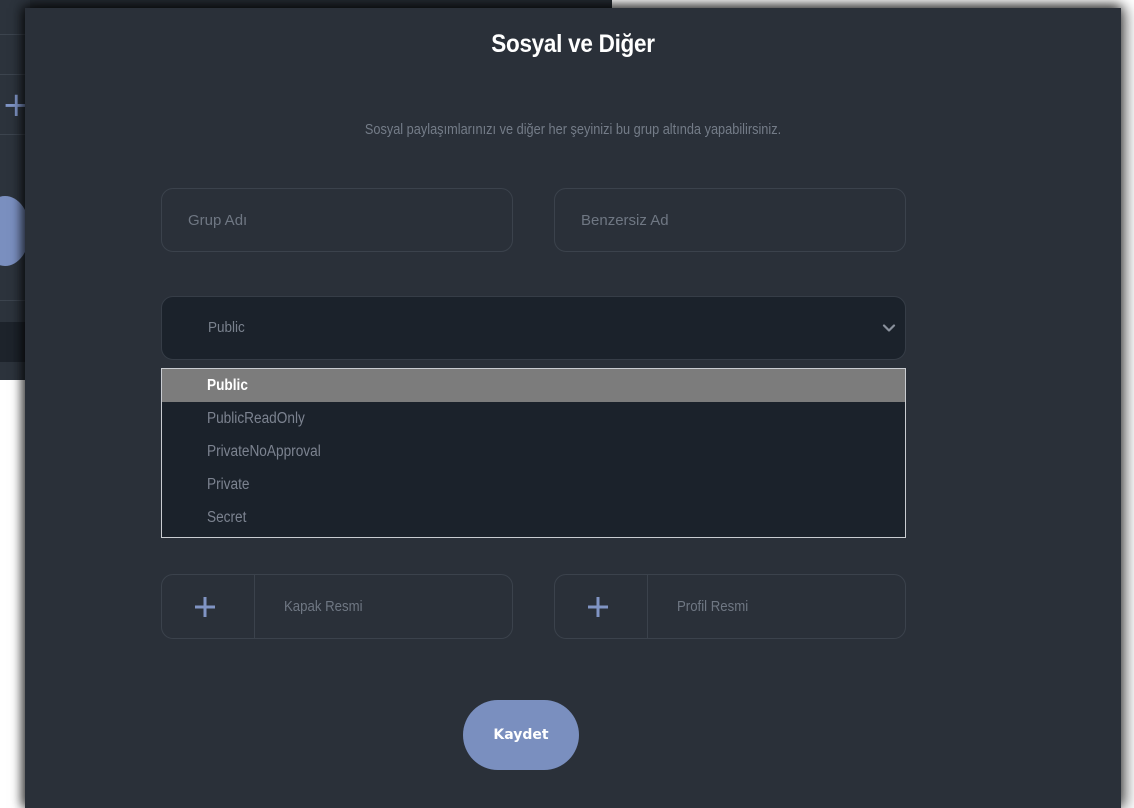 The image size is (1134, 808). What do you see at coordinates (533, 418) in the screenshot?
I see `privacy-option-public-read-only: PublicReadOnly` at bounding box center [533, 418].